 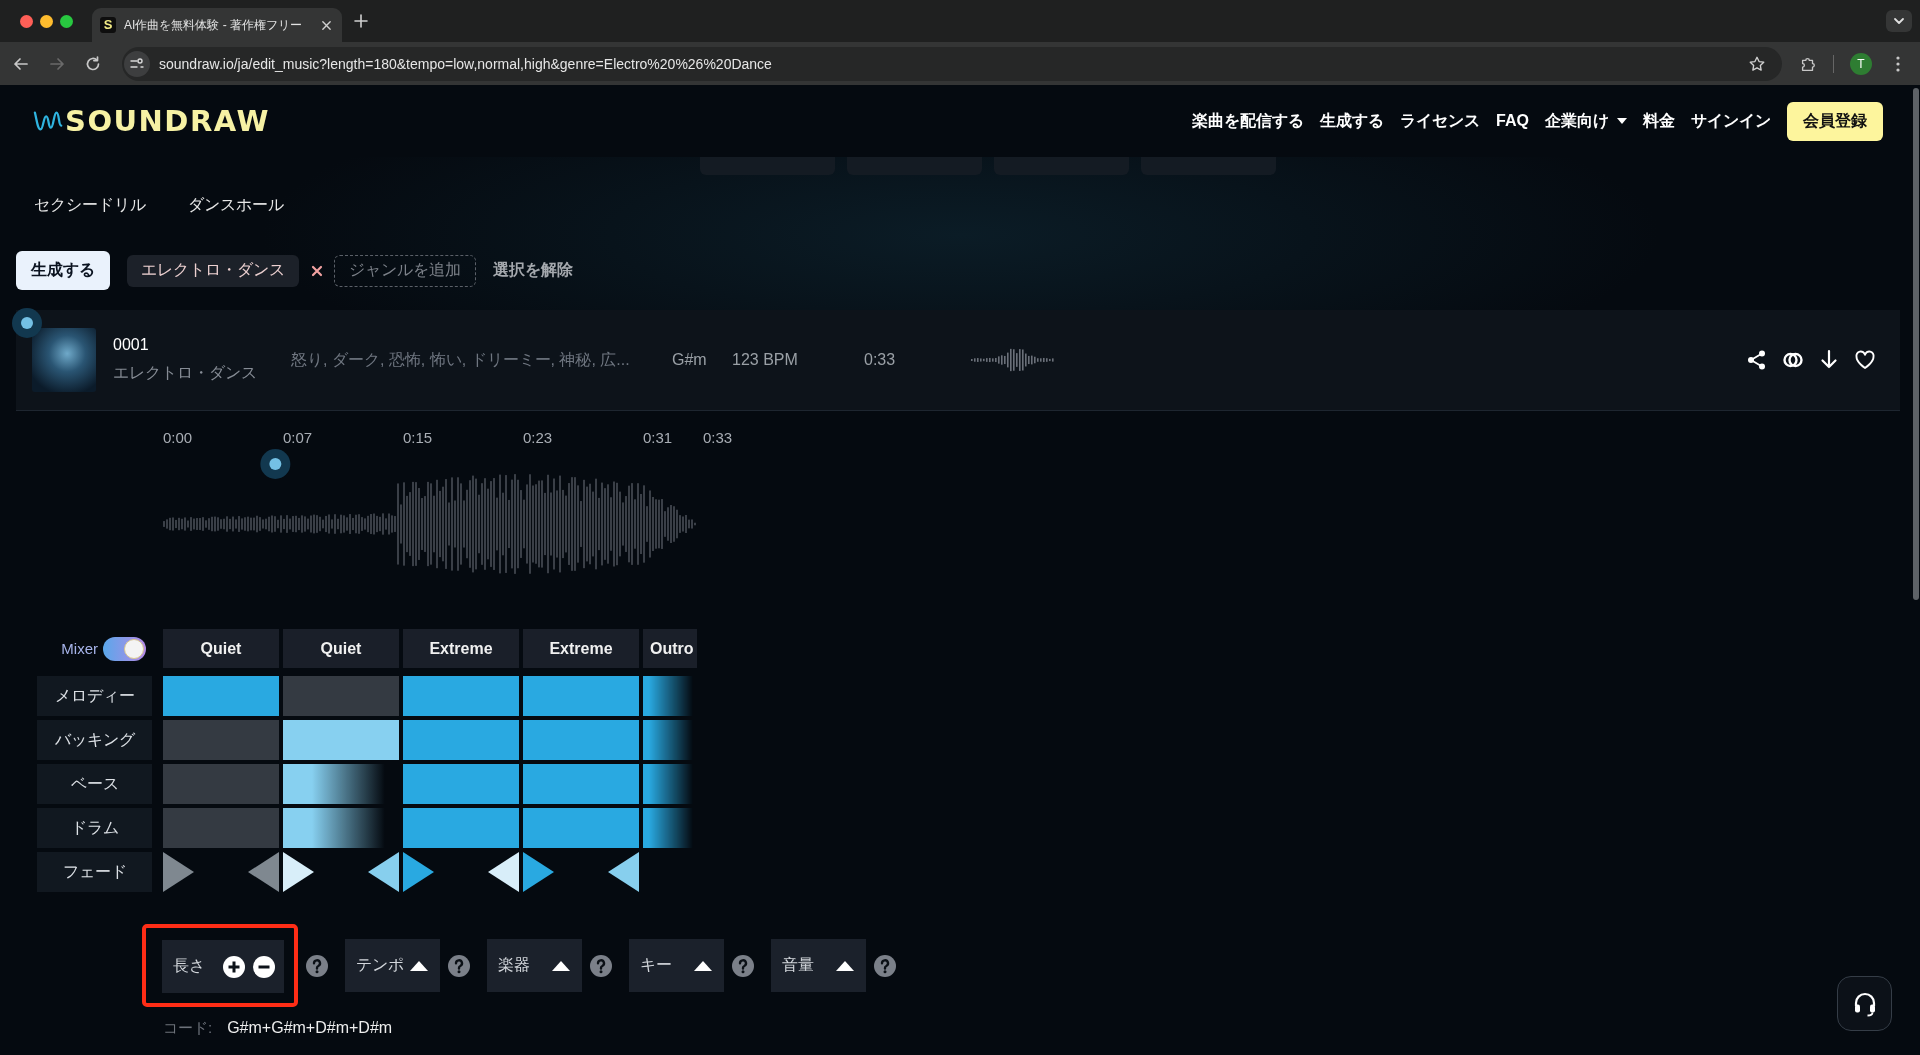 What do you see at coordinates (217, 25) in the screenshot?
I see `browser-tab: S AI作曲を無料体験 - 著作権フリー` at bounding box center [217, 25].